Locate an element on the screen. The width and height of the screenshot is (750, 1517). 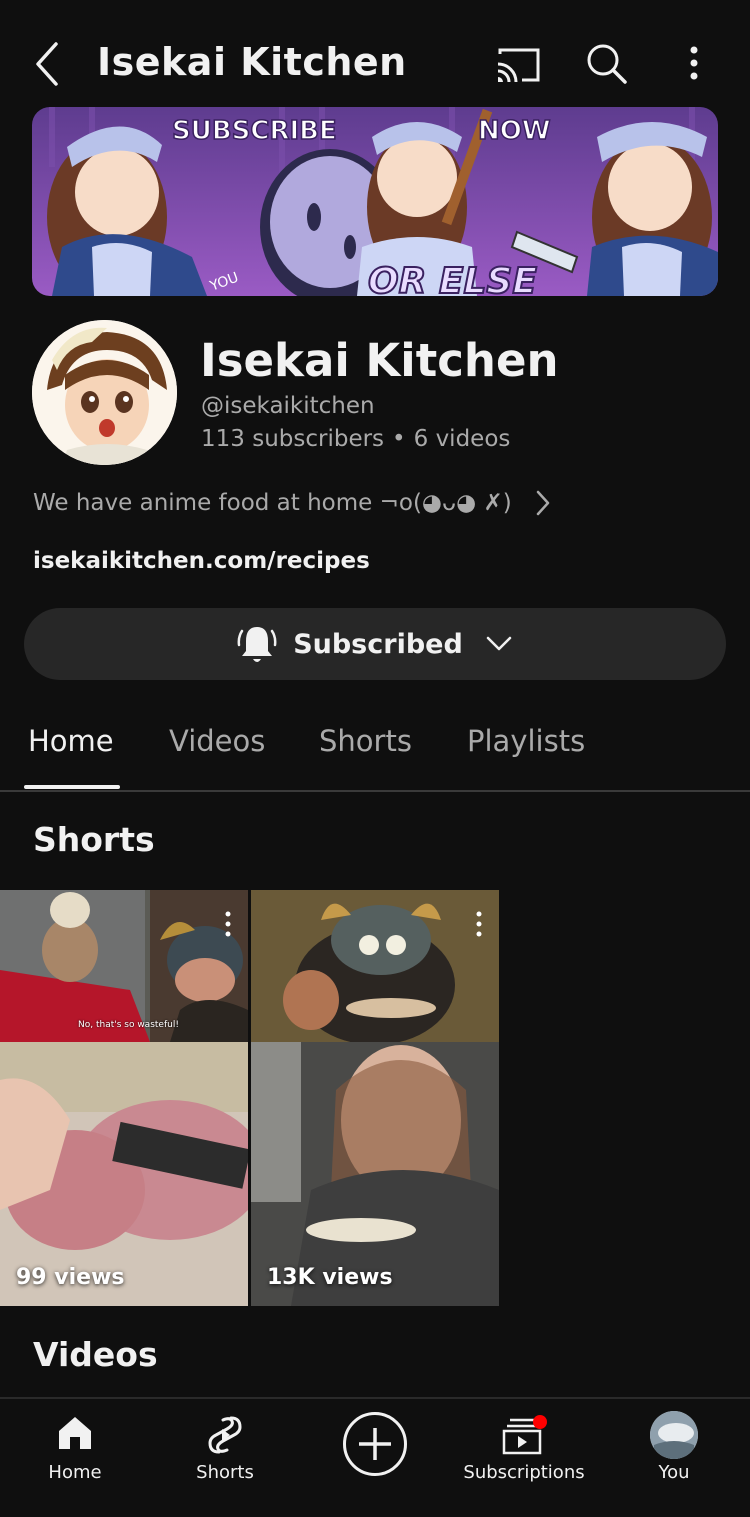
page-title: Isekai Kitchen is located at coordinates (252, 62).